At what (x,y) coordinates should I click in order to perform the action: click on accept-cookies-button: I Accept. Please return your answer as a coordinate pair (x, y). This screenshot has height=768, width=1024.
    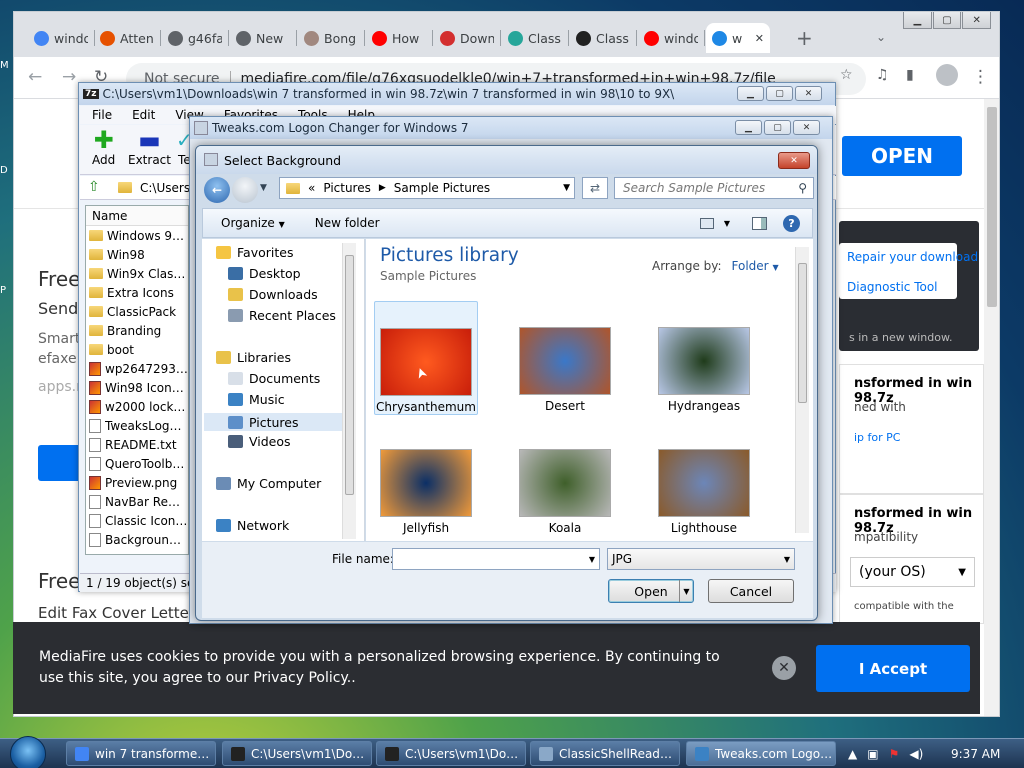
    Looking at the image, I should click on (893, 668).